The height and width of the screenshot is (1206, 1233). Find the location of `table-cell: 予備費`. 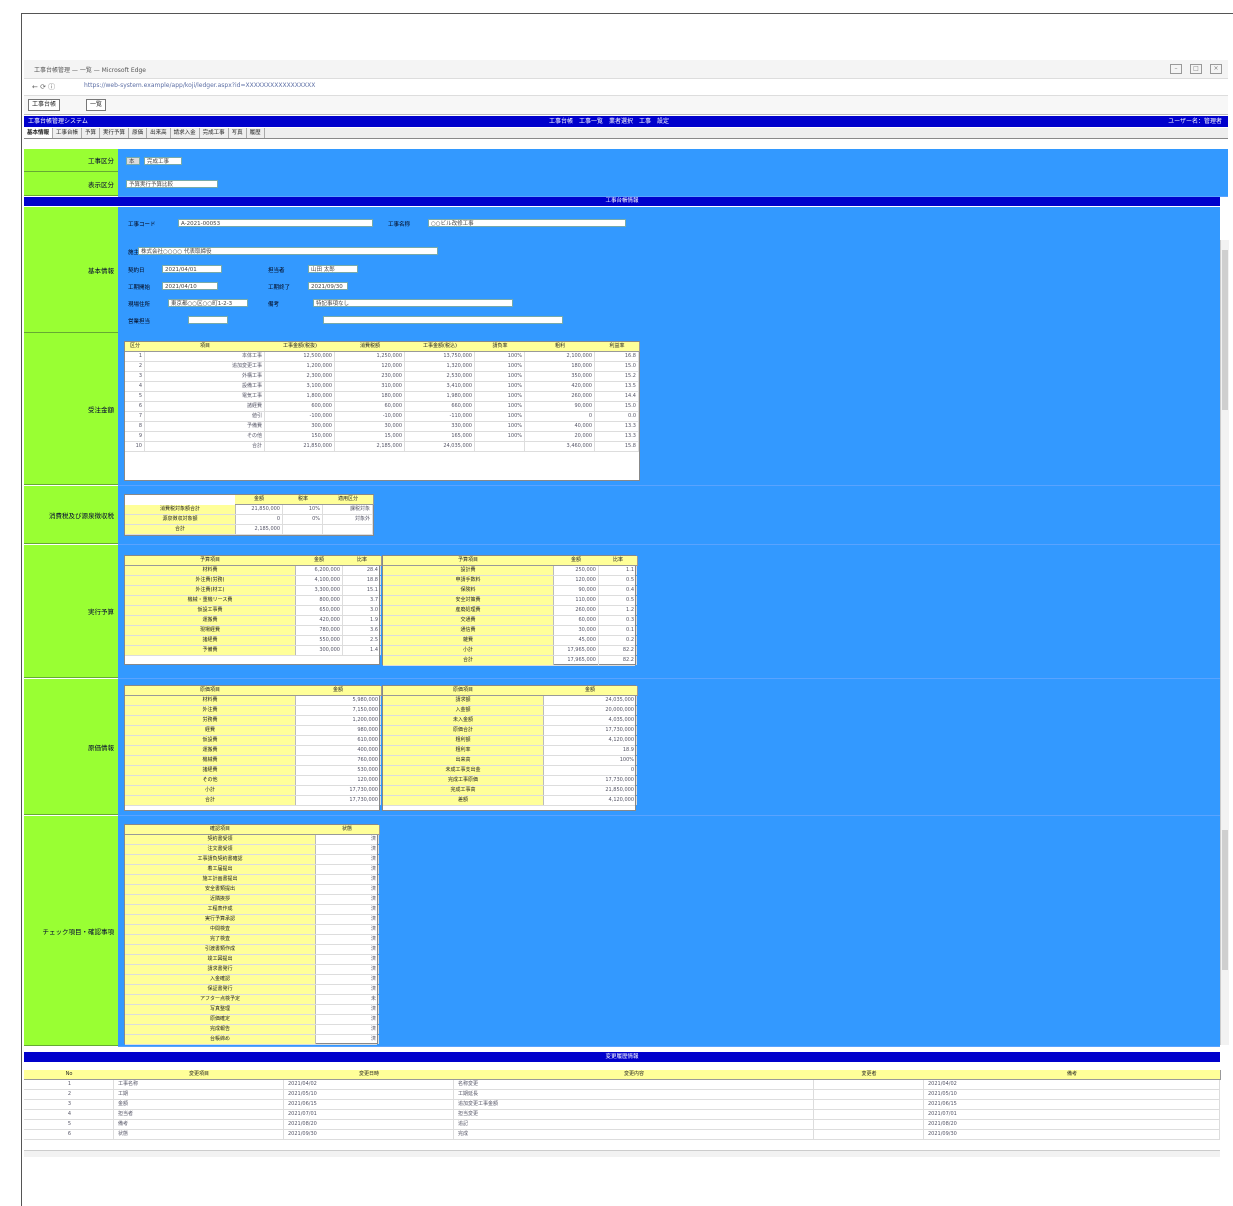

table-cell: 予備費 is located at coordinates (205, 426).